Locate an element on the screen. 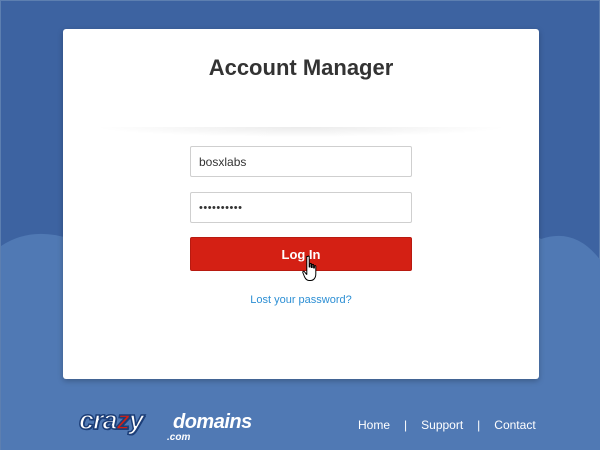  footer-nav: Home | Support | Contact is located at coordinates (447, 425).